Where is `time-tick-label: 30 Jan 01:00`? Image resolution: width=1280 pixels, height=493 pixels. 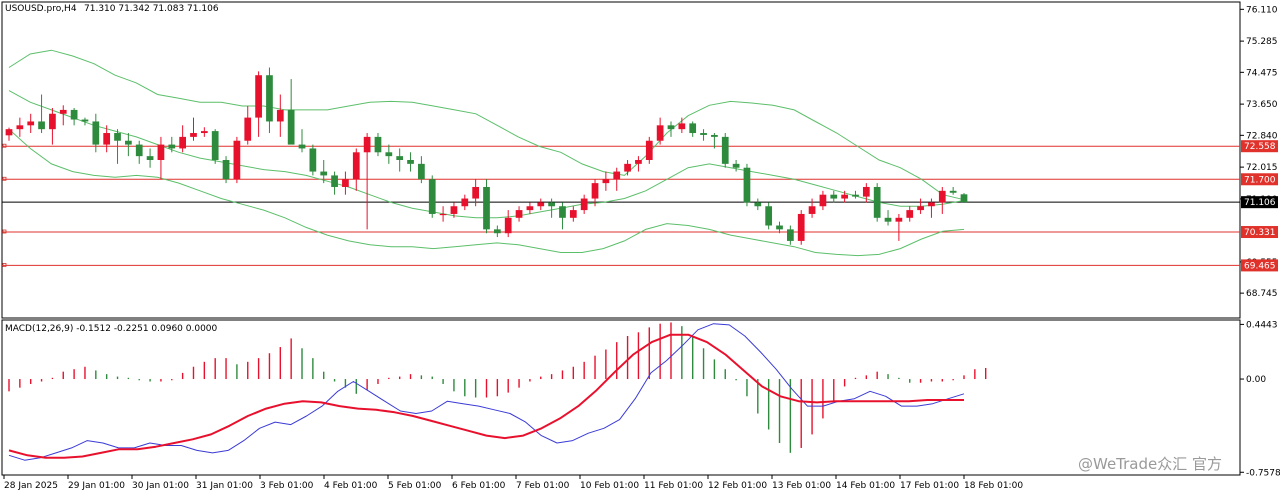
time-tick-label: 30 Jan 01:00 is located at coordinates (160, 486).